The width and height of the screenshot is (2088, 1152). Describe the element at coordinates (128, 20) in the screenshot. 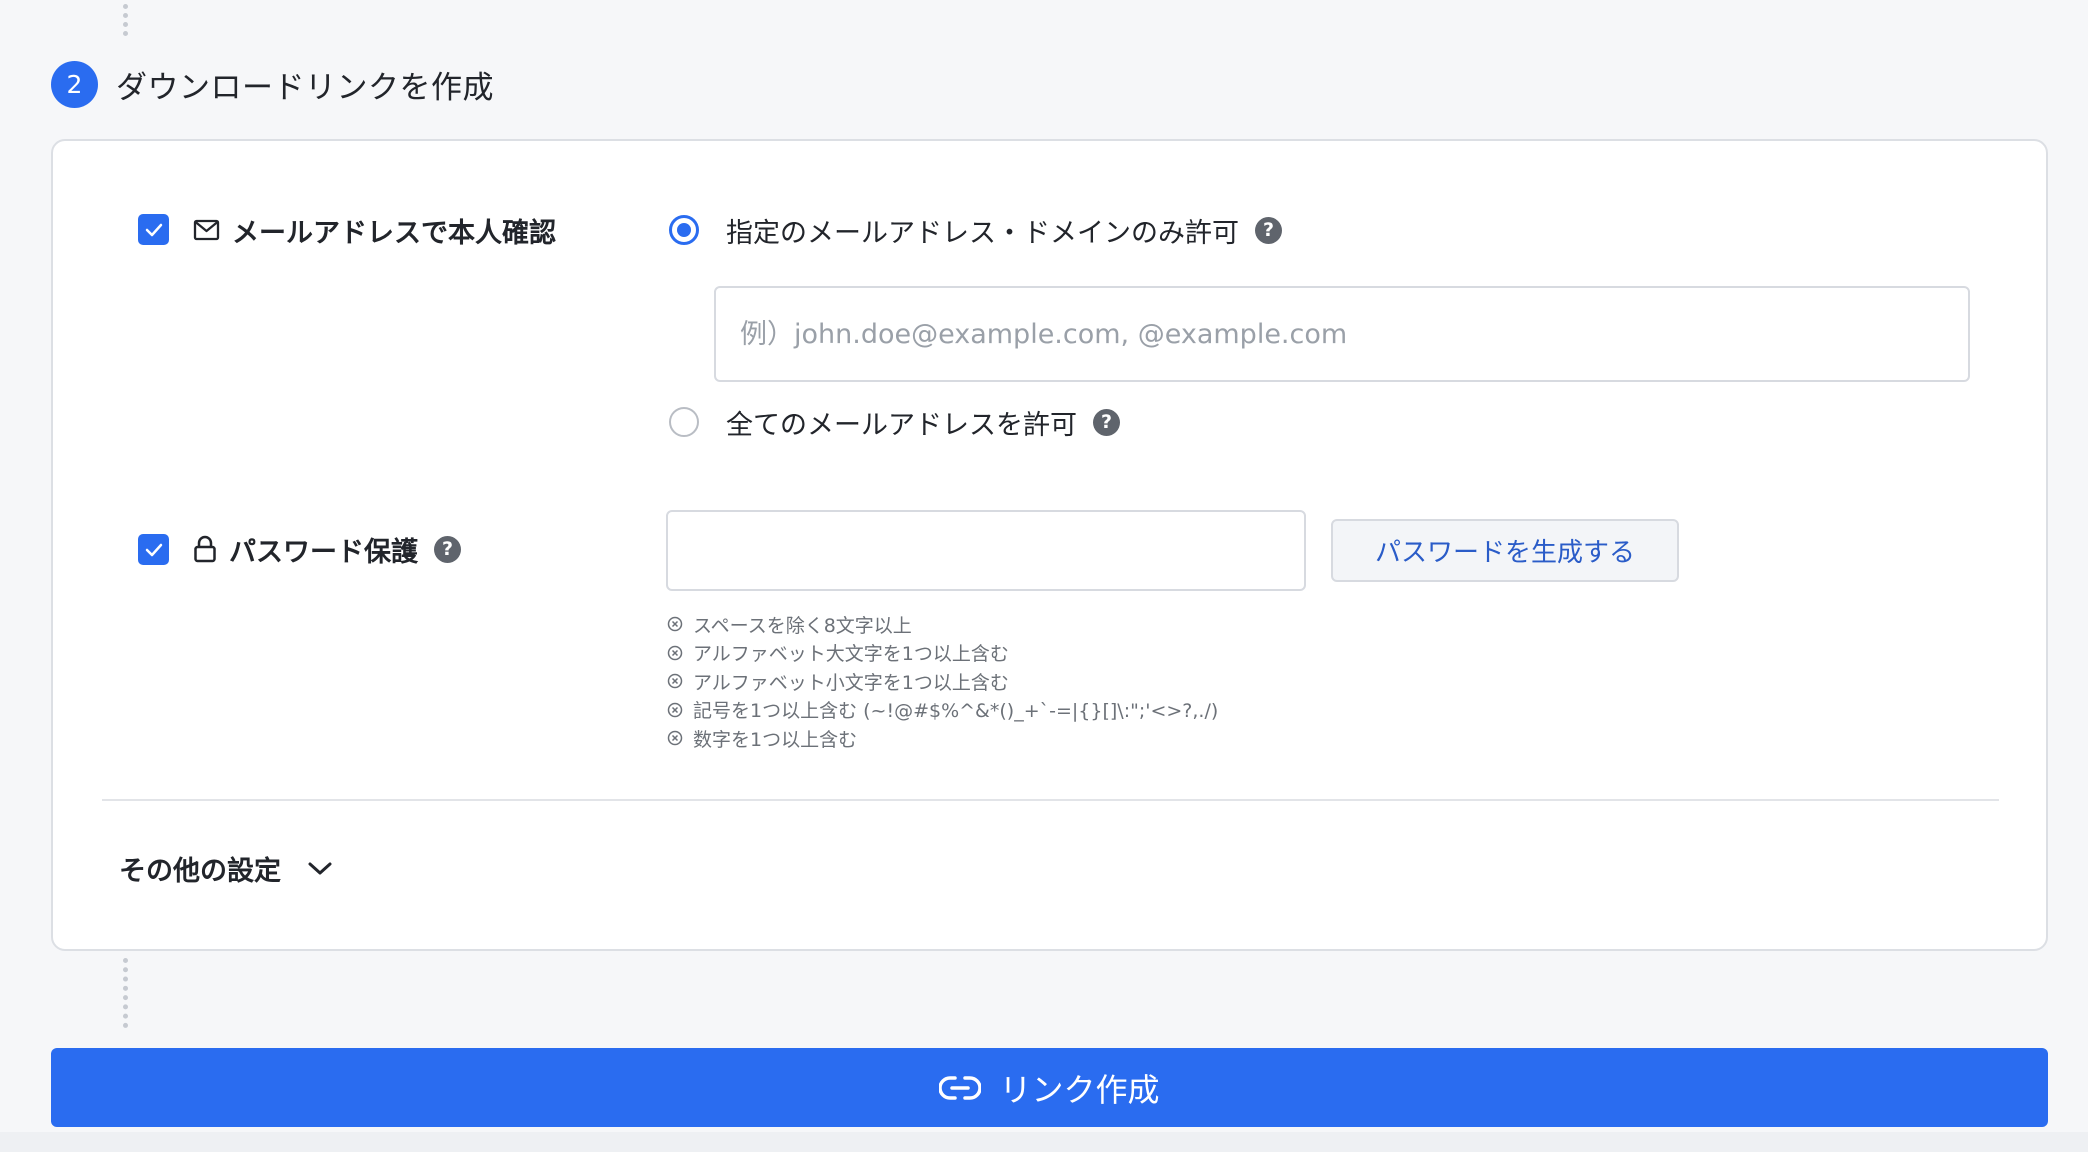

I see `step-connector-top` at that location.